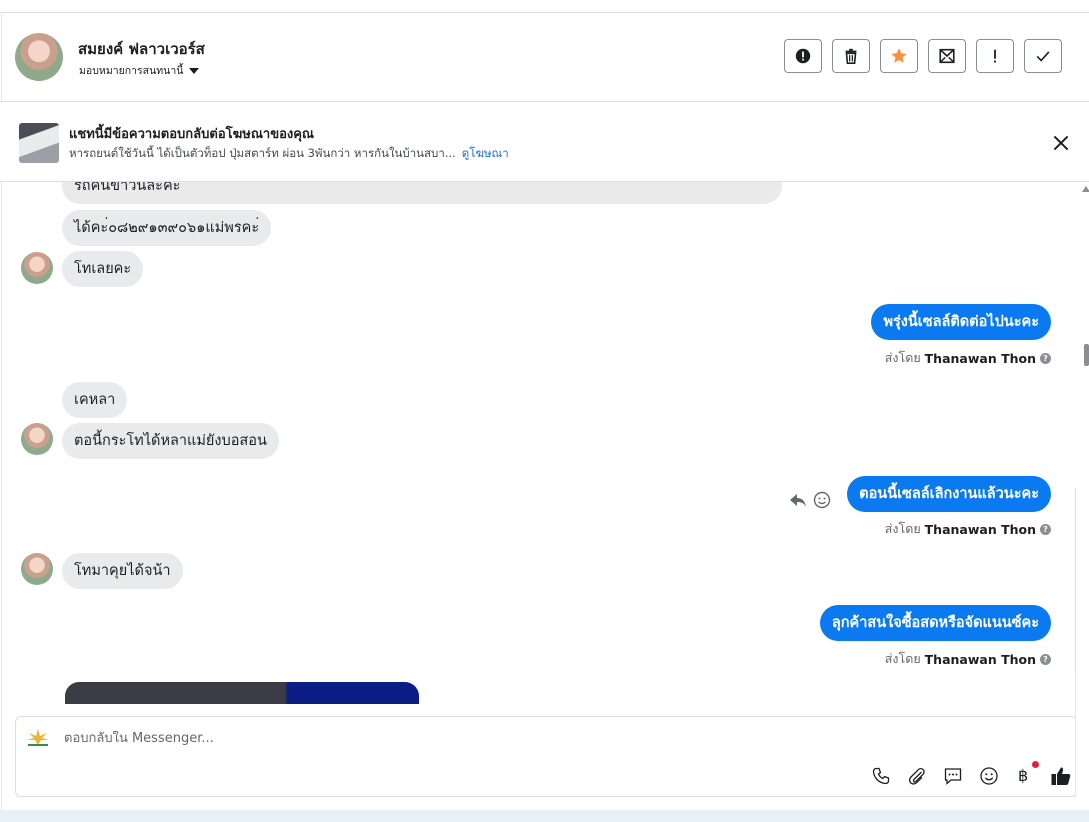 This screenshot has width=1089, height=822. What do you see at coordinates (95, 400) in the screenshot?
I see `message-bubble-incoming: เคหลา` at bounding box center [95, 400].